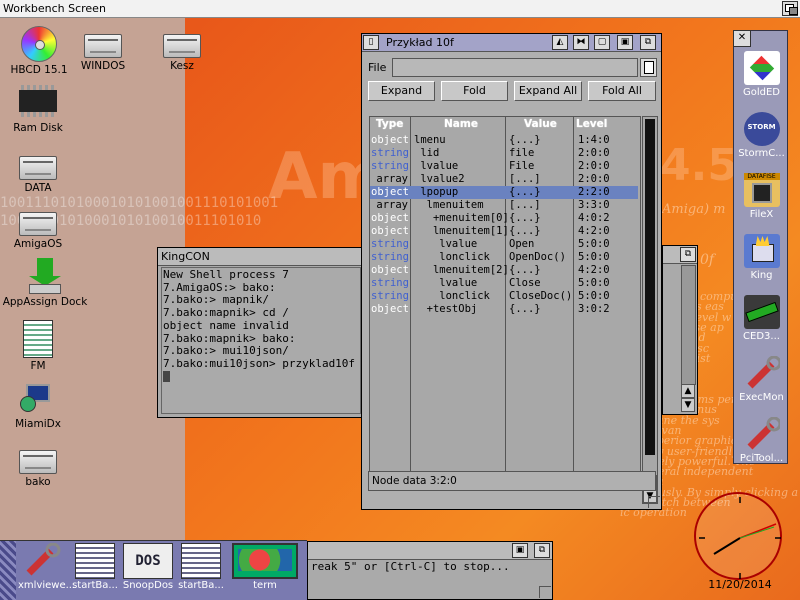 This screenshot has width=800, height=600. What do you see at coordinates (504, 153) in the screenshot?
I see `tree-row: string lid file 2:0:0` at bounding box center [504, 153].